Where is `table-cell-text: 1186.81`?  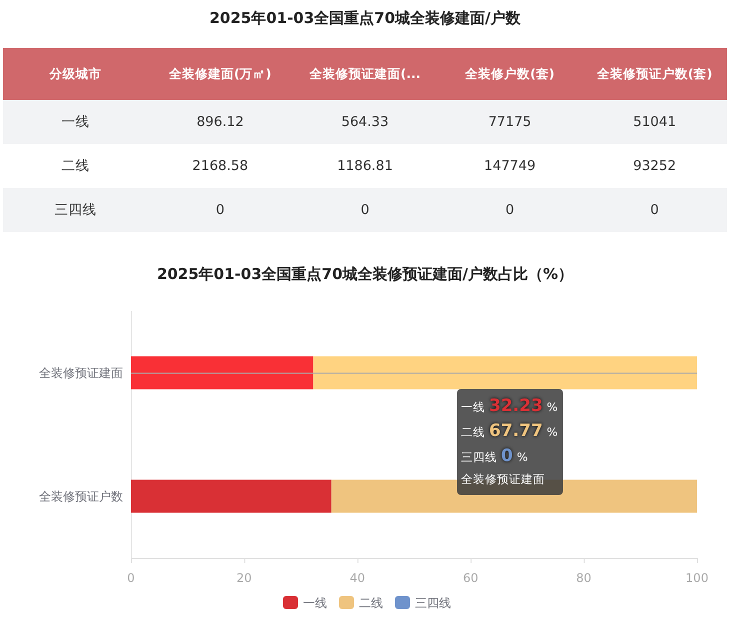
table-cell-text: 1186.81 is located at coordinates (365, 166).